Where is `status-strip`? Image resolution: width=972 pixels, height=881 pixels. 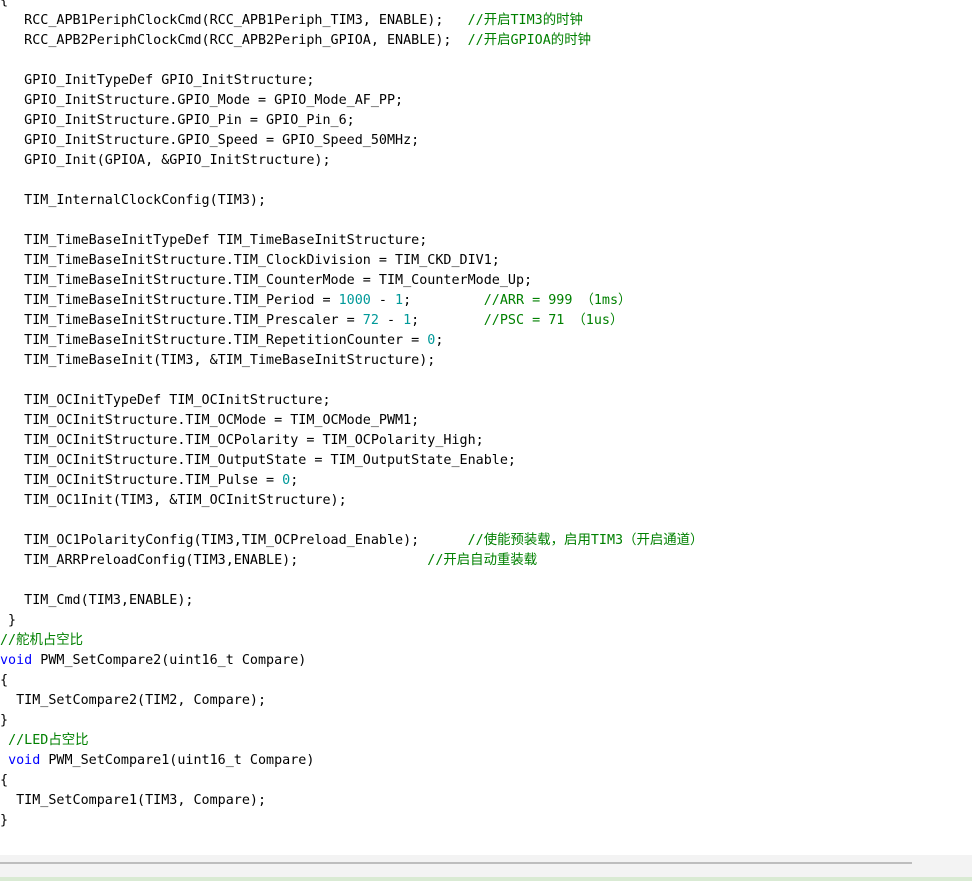
status-strip is located at coordinates (486, 879).